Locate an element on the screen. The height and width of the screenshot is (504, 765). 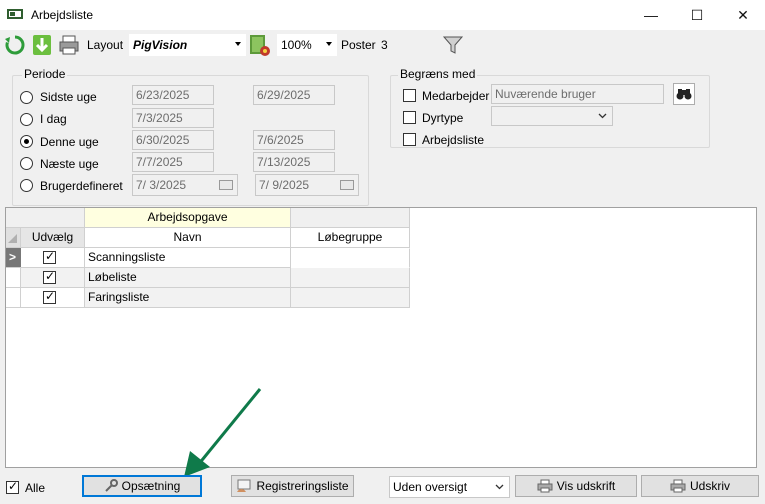
wrench-icon is located at coordinates (111, 485).